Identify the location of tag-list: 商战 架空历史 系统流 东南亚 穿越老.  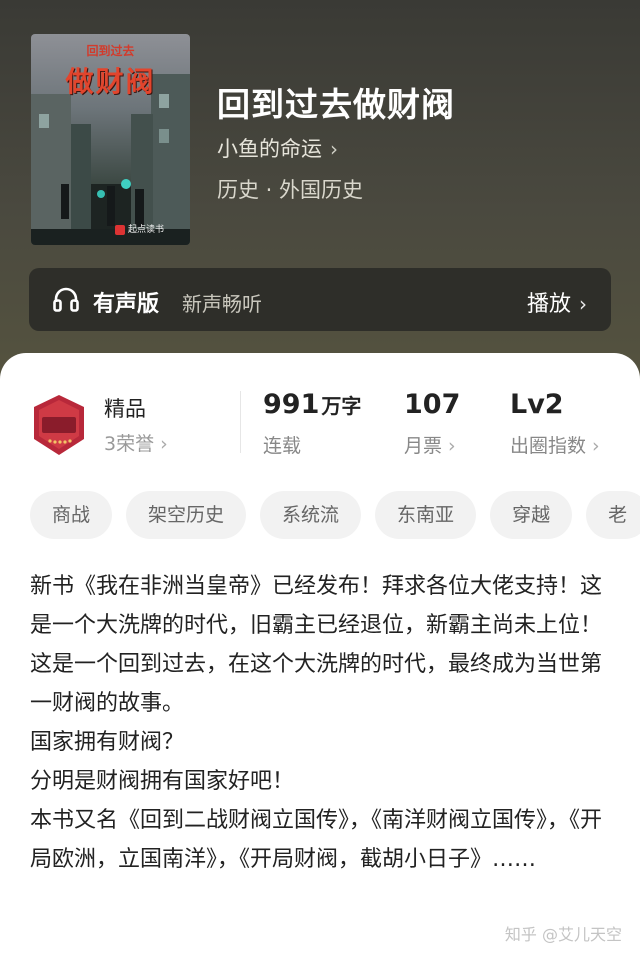
(335, 517).